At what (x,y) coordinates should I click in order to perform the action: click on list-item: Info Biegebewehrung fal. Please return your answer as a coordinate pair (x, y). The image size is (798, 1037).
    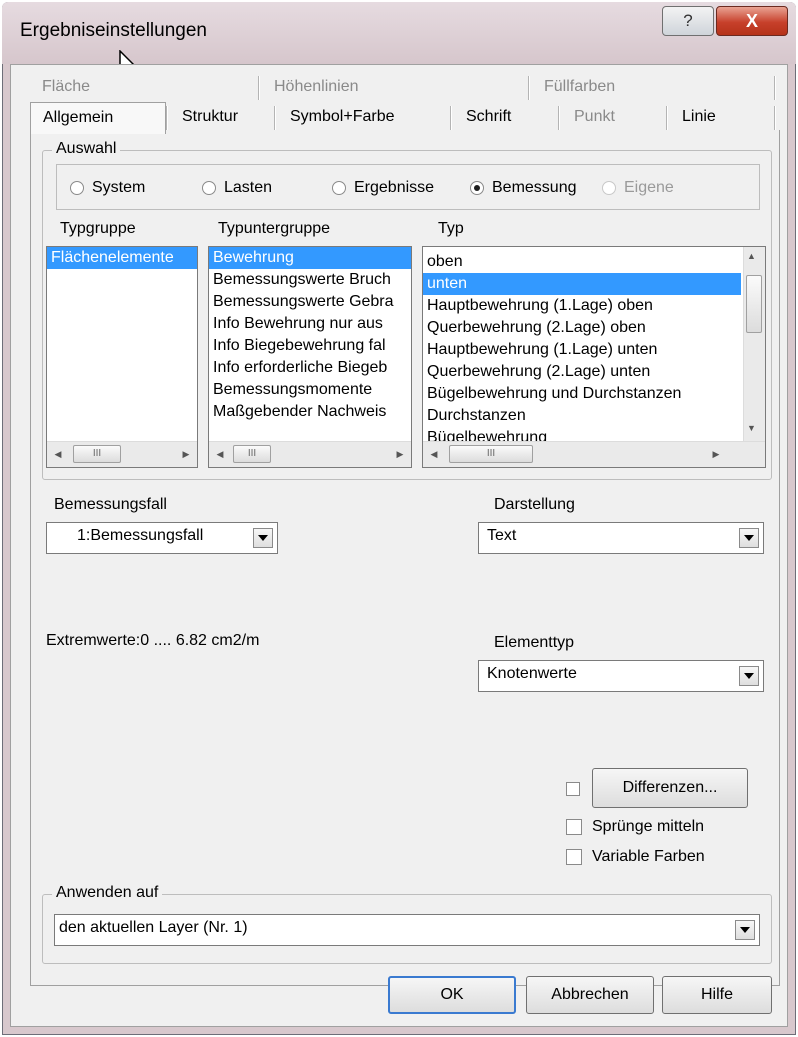
    Looking at the image, I should click on (310, 346).